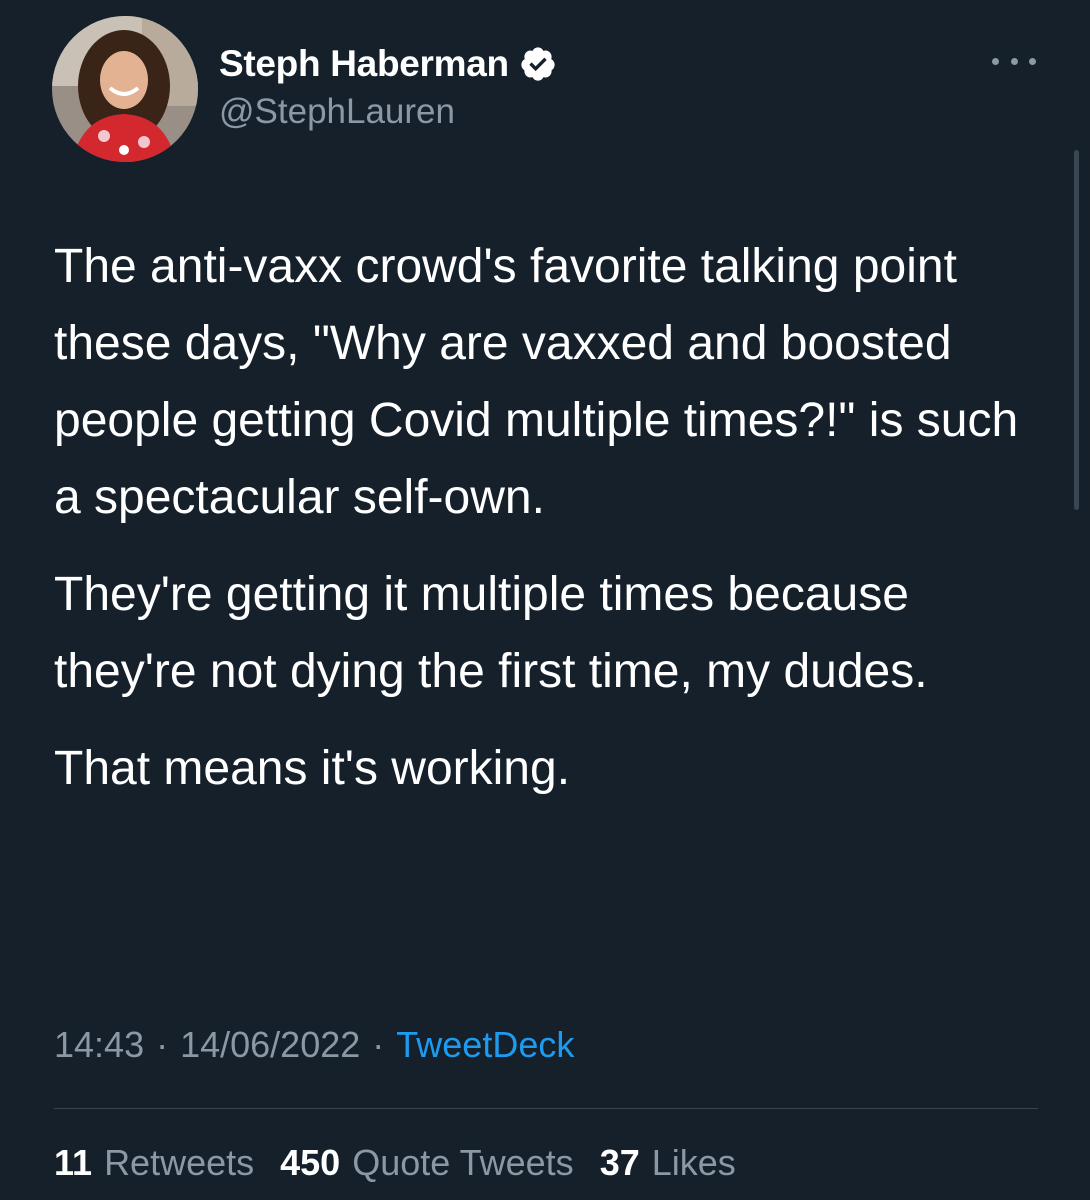 The width and height of the screenshot is (1090, 1200). Describe the element at coordinates (546, 1108) in the screenshot. I see `divider` at that location.